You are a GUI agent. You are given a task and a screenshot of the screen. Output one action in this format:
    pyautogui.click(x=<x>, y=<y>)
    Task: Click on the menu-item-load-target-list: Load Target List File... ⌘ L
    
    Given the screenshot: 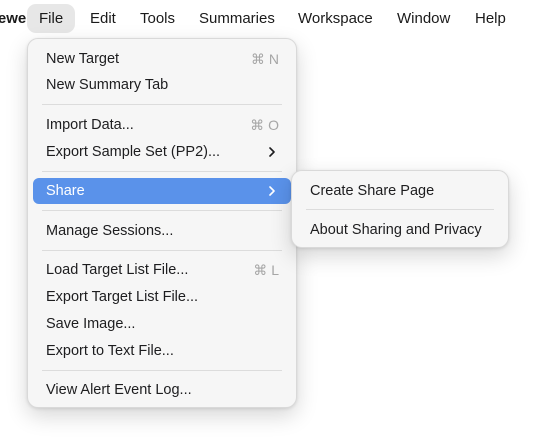 What is the action you would take?
    pyautogui.click(x=162, y=270)
    